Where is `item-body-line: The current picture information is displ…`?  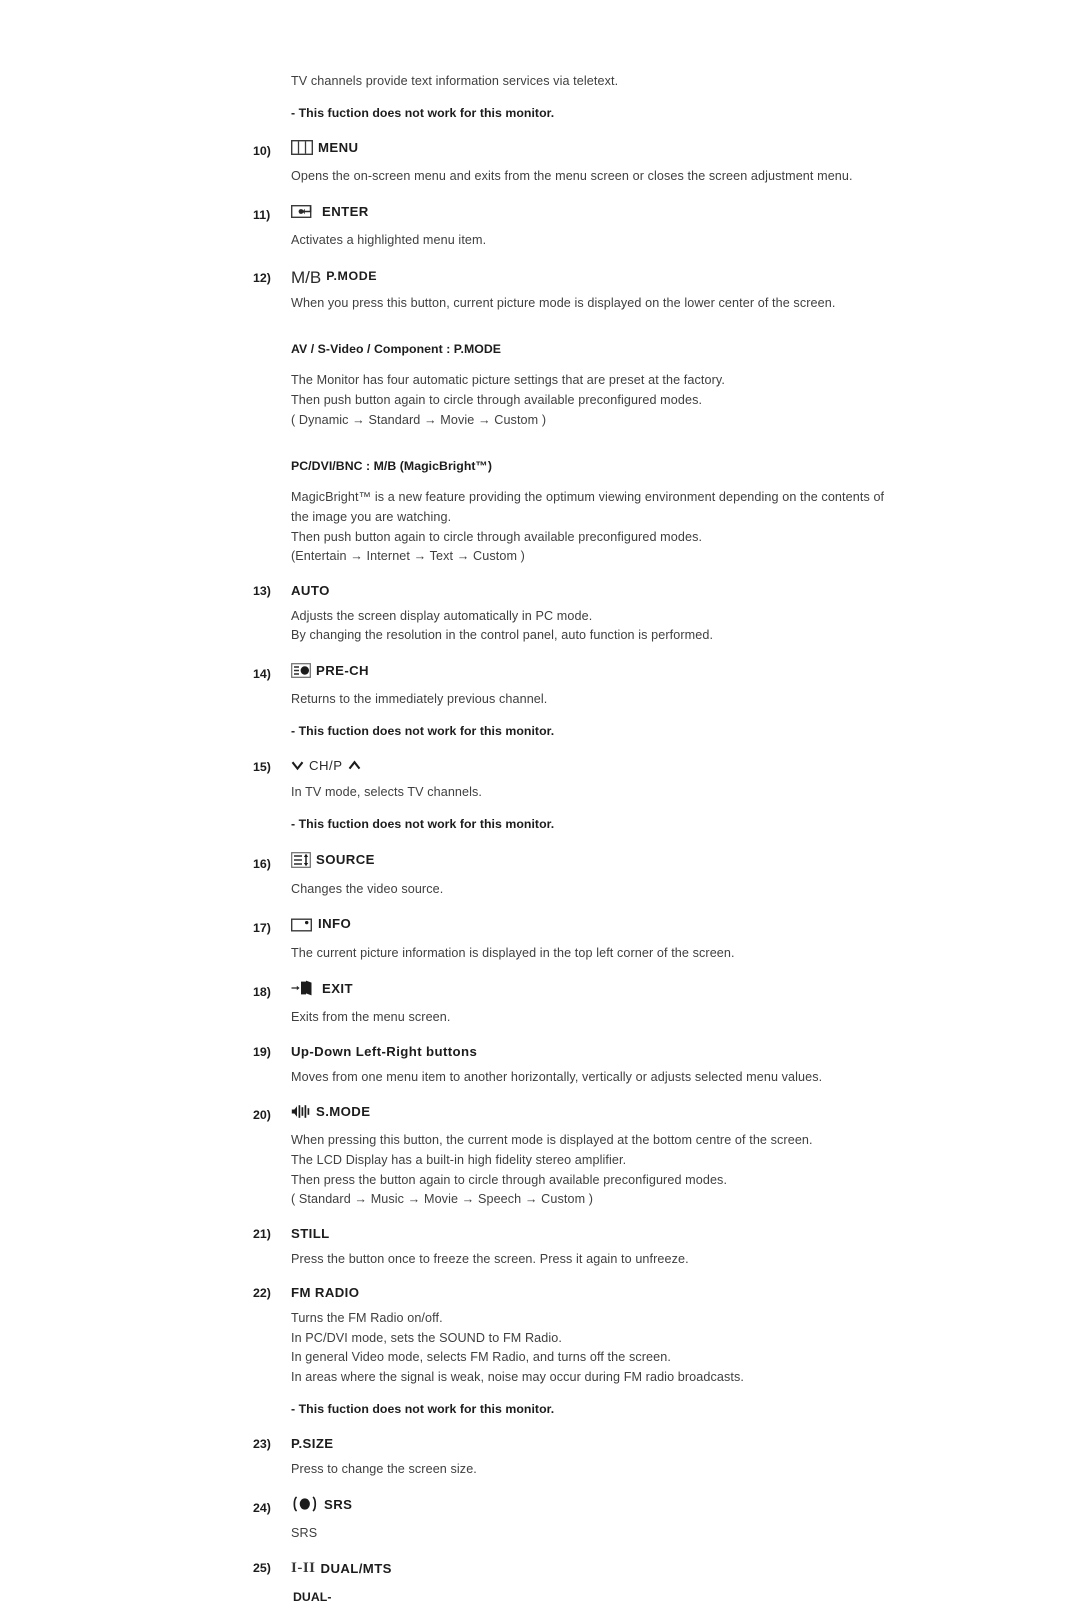
item-body-line: The current picture information is displ… is located at coordinates (513, 952).